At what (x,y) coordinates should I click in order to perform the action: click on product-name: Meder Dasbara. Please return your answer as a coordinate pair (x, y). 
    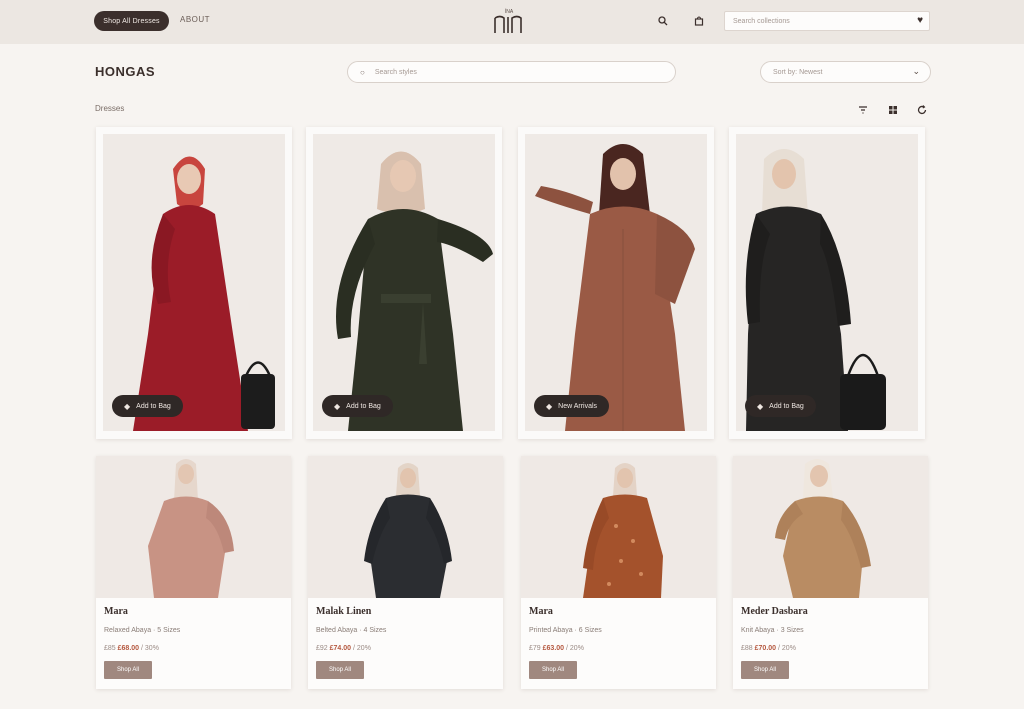
    Looking at the image, I should click on (774, 611).